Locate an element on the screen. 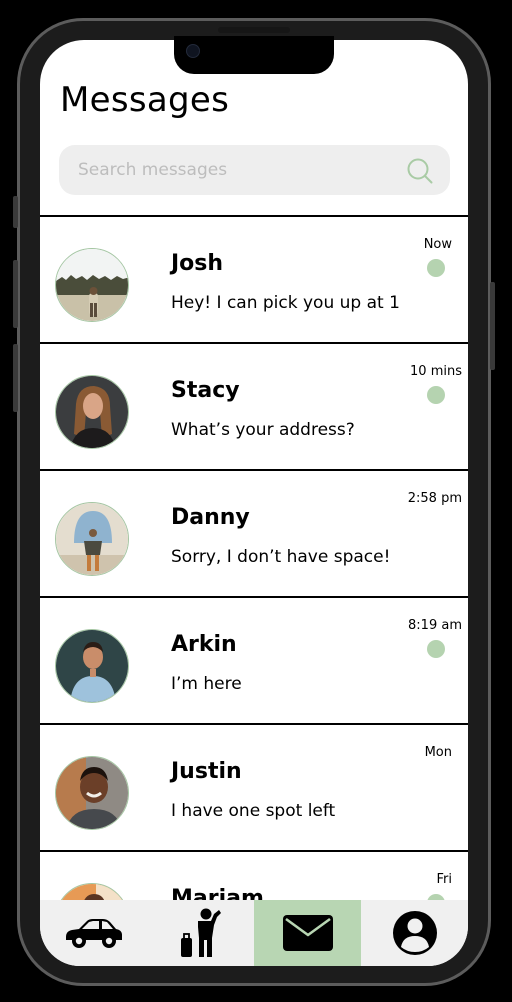 Image resolution: width=512 pixels, height=1002 pixels. message-preview: I’m here is located at coordinates (206, 684).